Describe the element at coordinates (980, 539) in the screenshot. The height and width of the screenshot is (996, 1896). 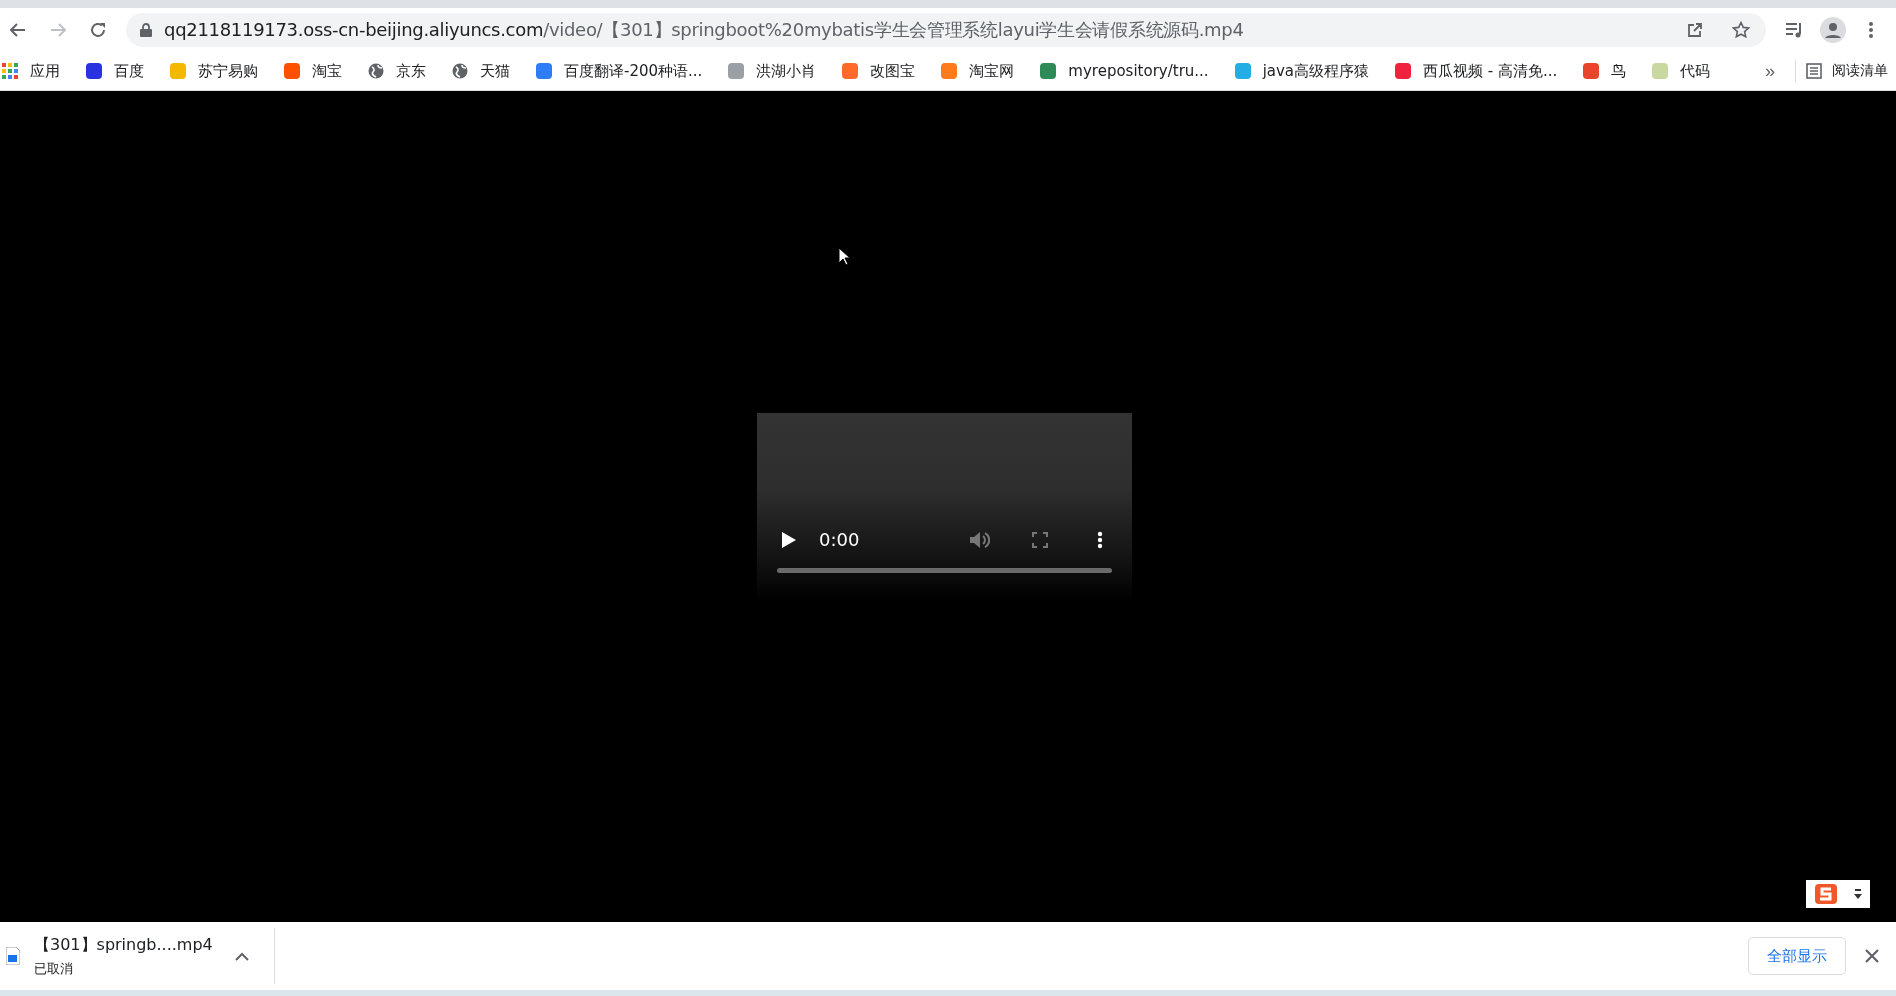
I see `volume-icon` at that location.